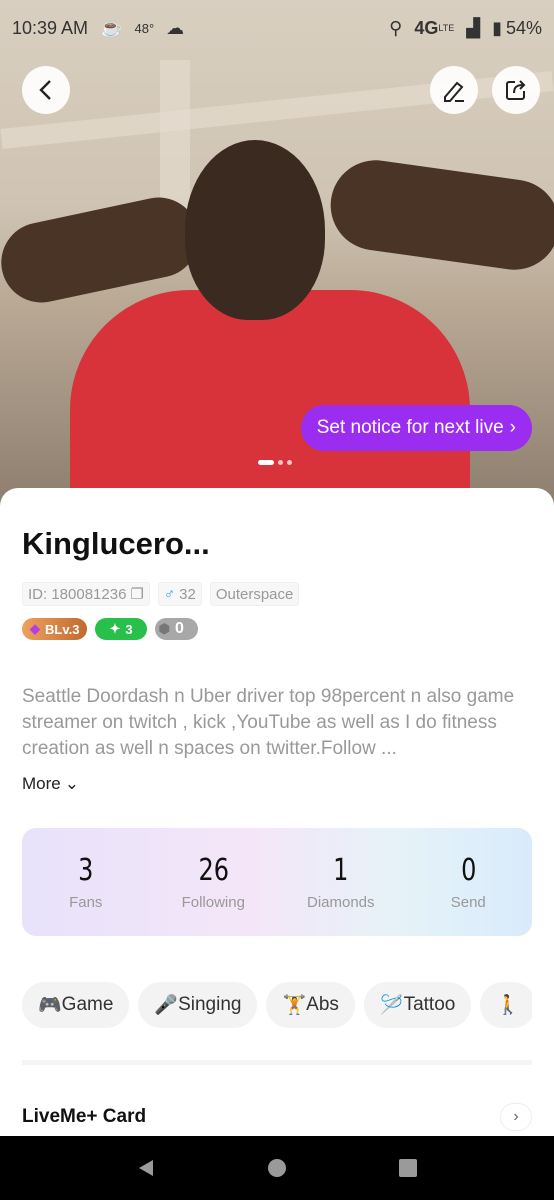  Describe the element at coordinates (144, 28) in the screenshot. I see `status-temp: 48°` at that location.